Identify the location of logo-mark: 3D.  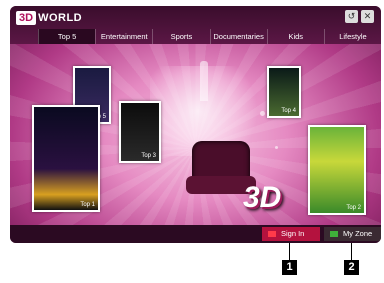
(26, 18).